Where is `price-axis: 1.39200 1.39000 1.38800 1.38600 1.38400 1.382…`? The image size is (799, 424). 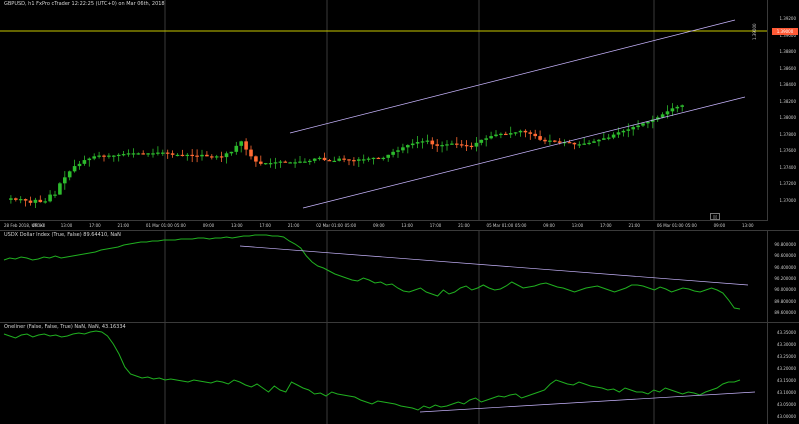
price-axis: 1.39200 1.39000 1.38800 1.38600 1.38400 1.382… is located at coordinates (783, 110).